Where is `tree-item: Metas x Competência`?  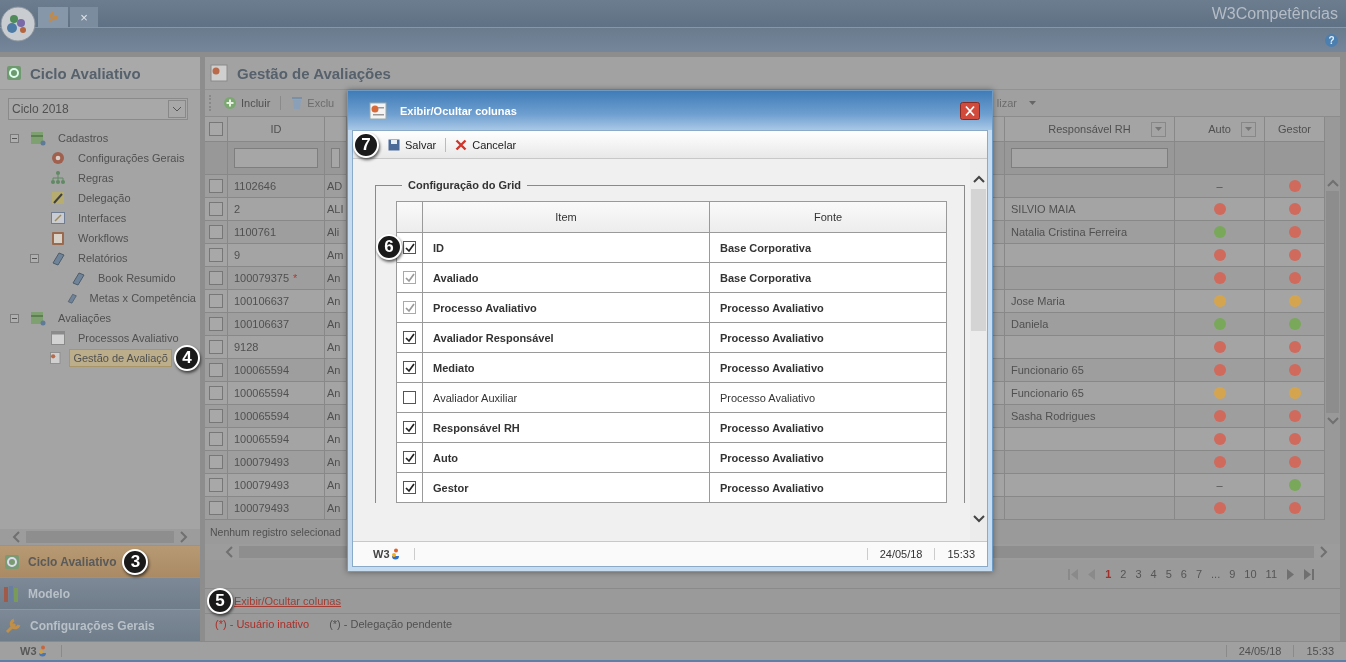 tree-item: Metas x Competência is located at coordinates (142, 298).